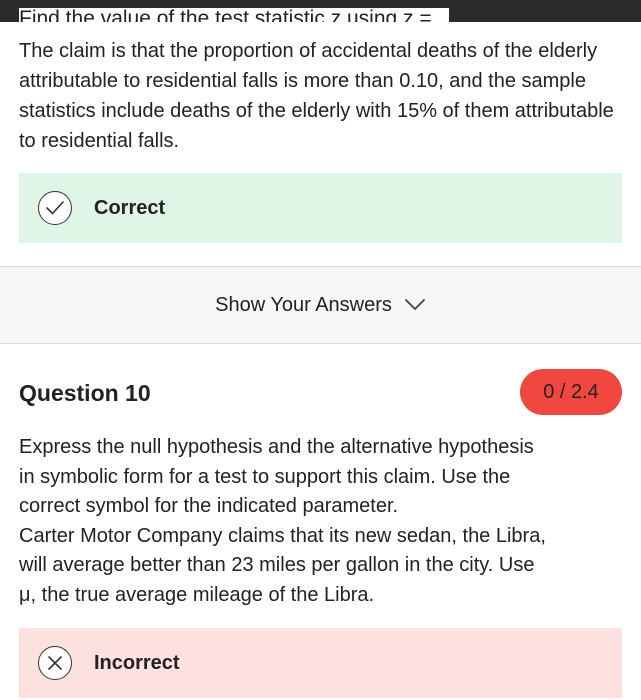  Describe the element at coordinates (85, 393) in the screenshot. I see `question-title: Question 10` at that location.